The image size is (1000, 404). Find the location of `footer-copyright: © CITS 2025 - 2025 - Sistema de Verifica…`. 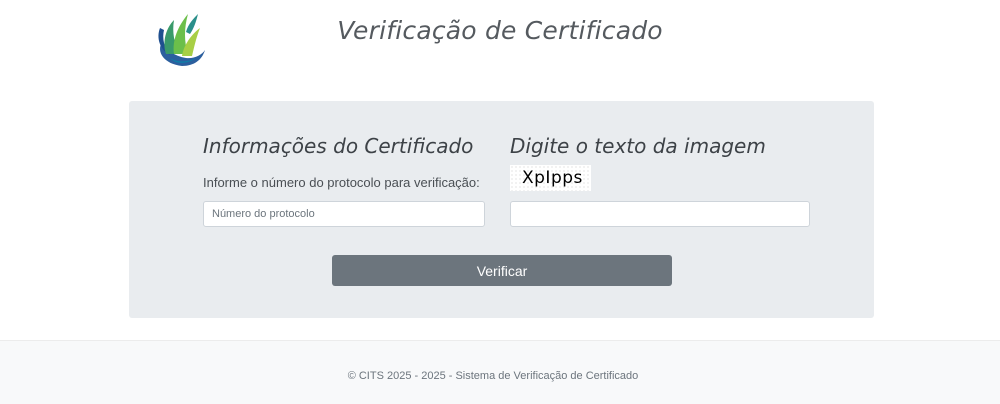

footer-copyright: © CITS 2025 - 2025 - Sistema de Verifica… is located at coordinates (493, 376).